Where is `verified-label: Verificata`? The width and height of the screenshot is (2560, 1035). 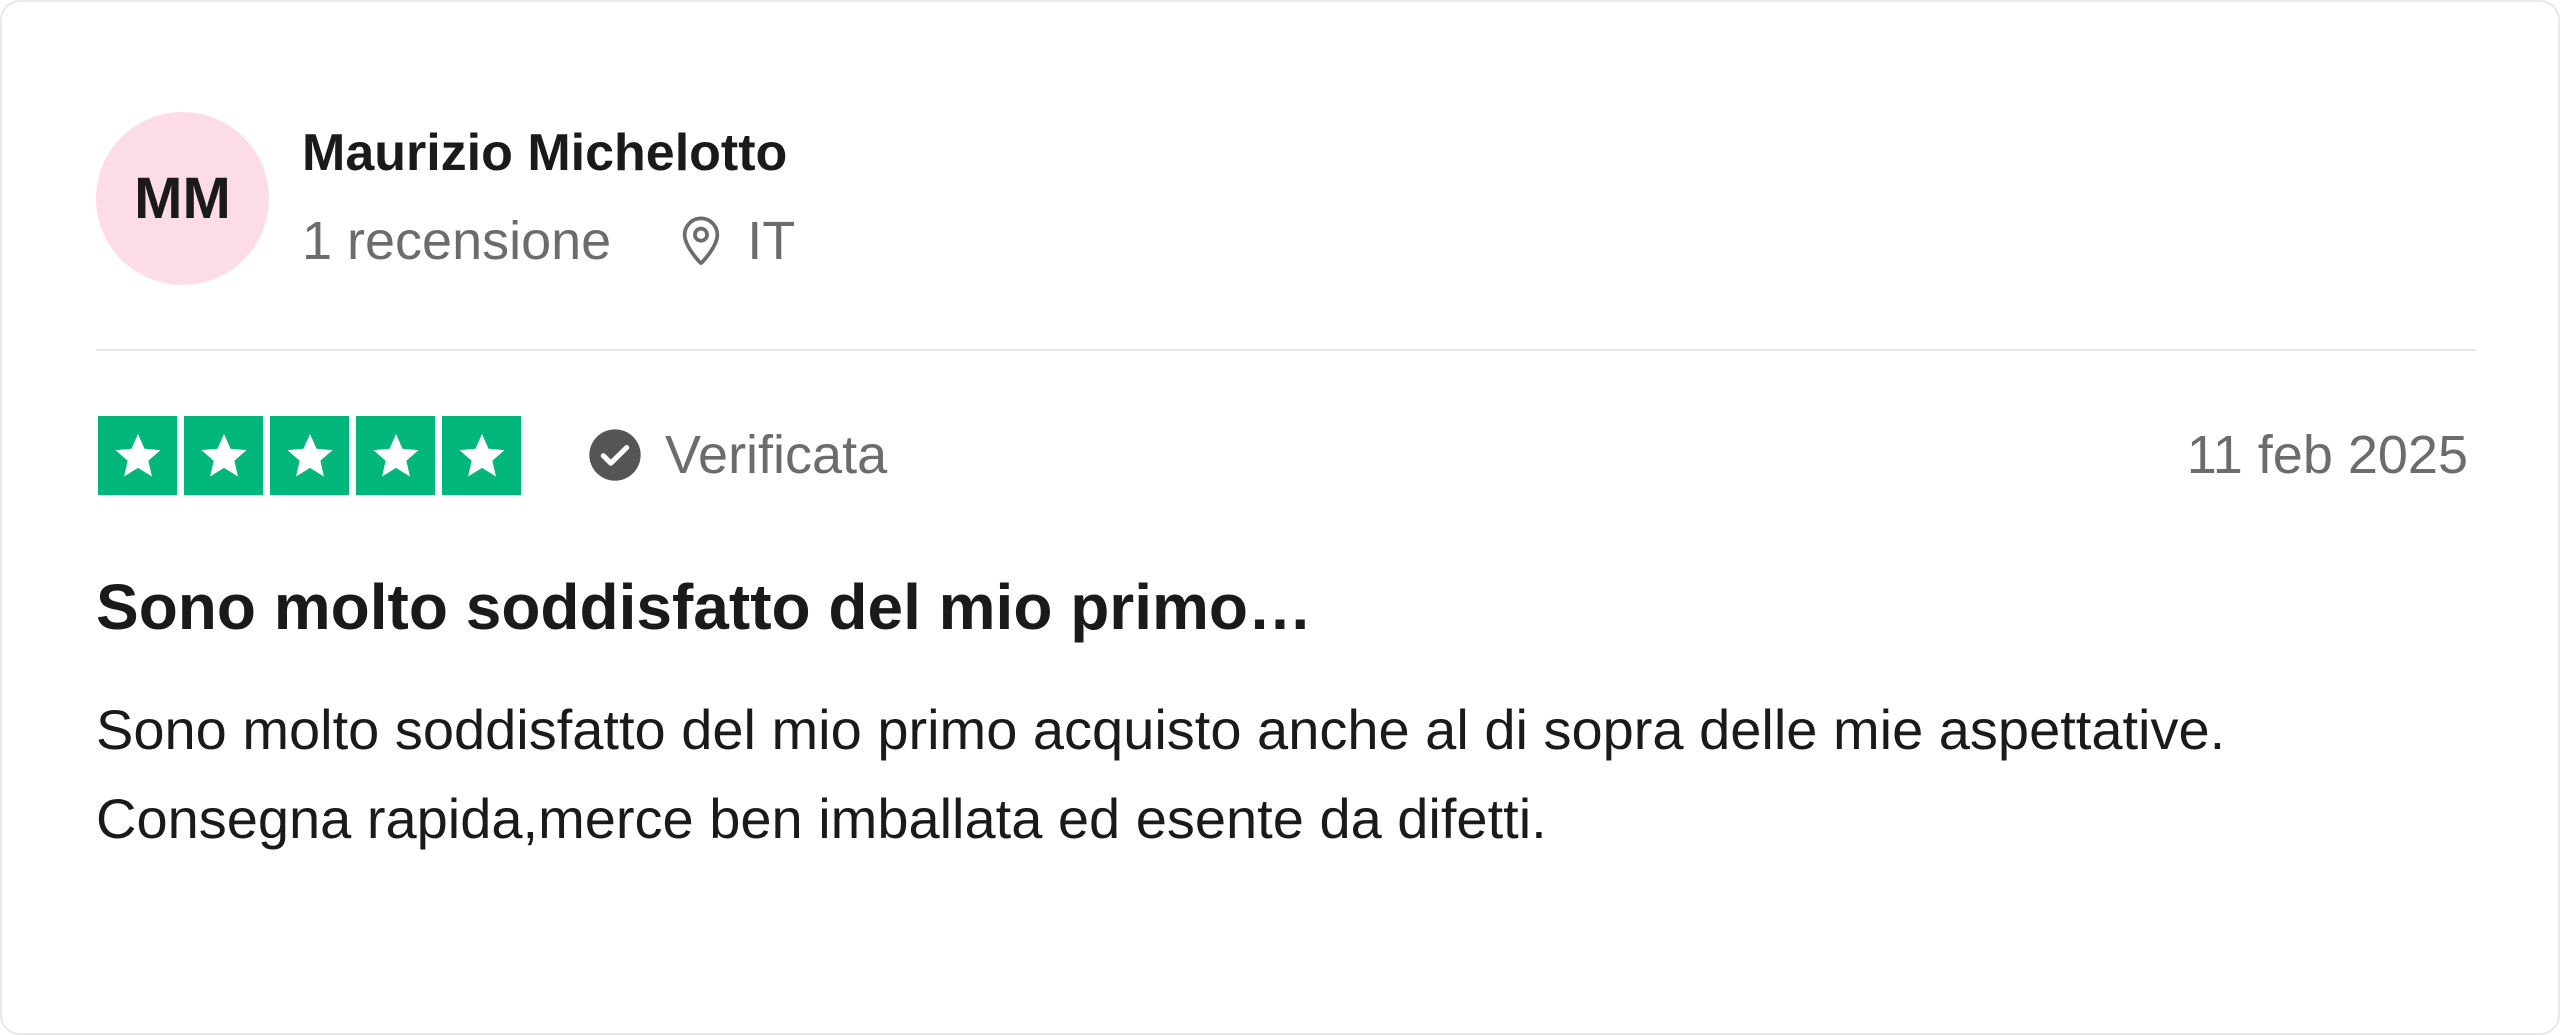
verified-label: Verificata is located at coordinates (776, 455).